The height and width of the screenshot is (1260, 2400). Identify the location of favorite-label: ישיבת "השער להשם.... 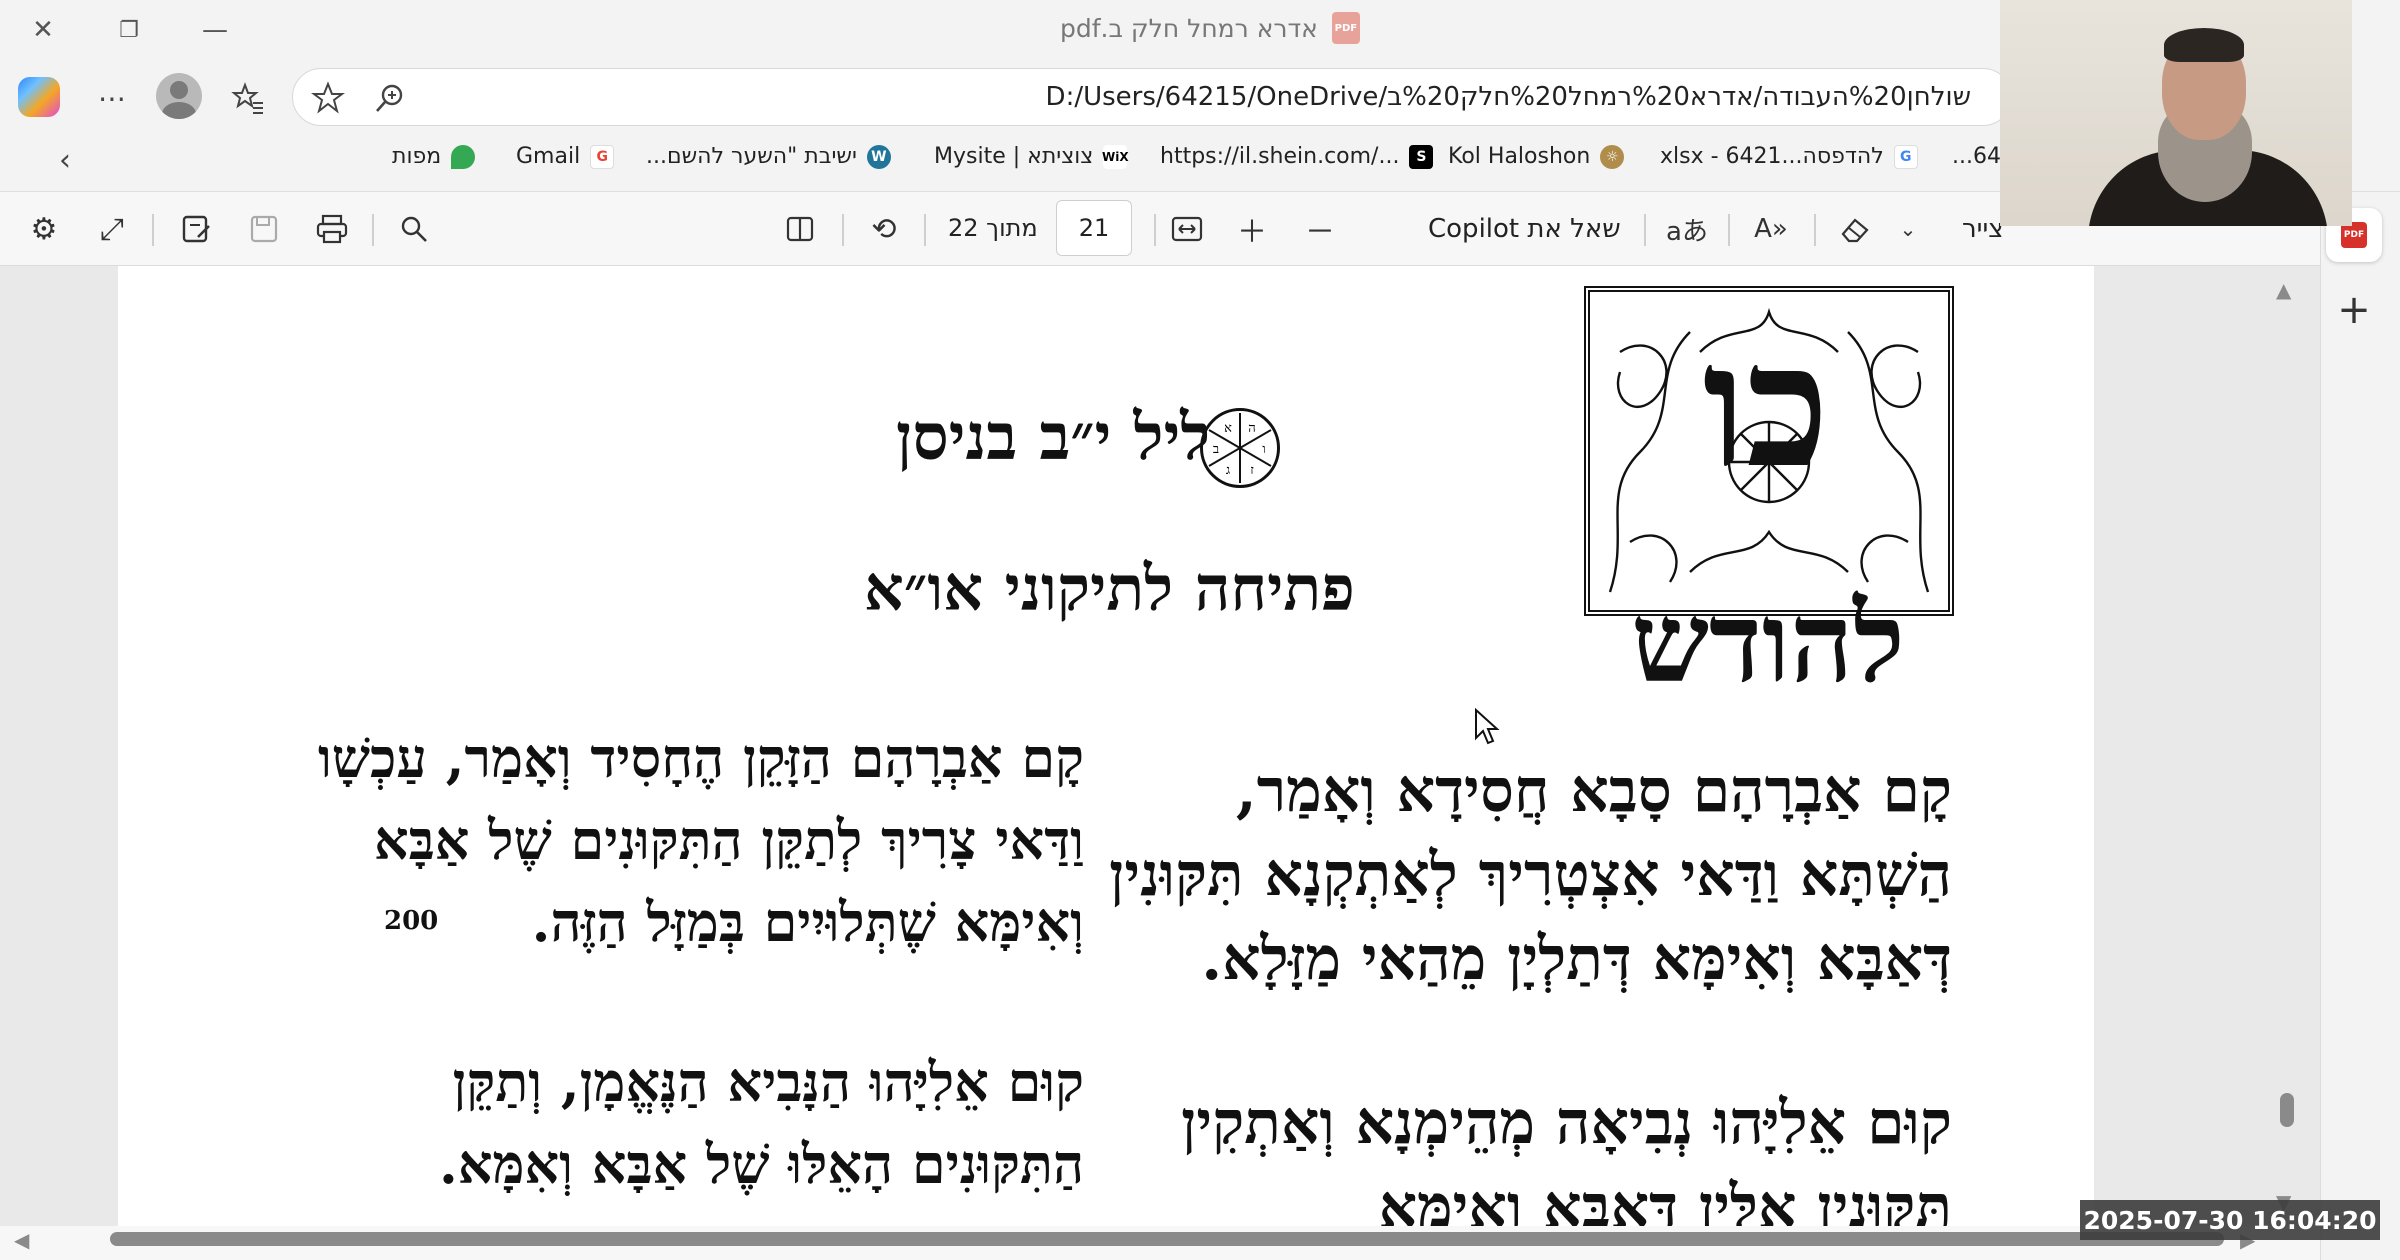
(751, 156).